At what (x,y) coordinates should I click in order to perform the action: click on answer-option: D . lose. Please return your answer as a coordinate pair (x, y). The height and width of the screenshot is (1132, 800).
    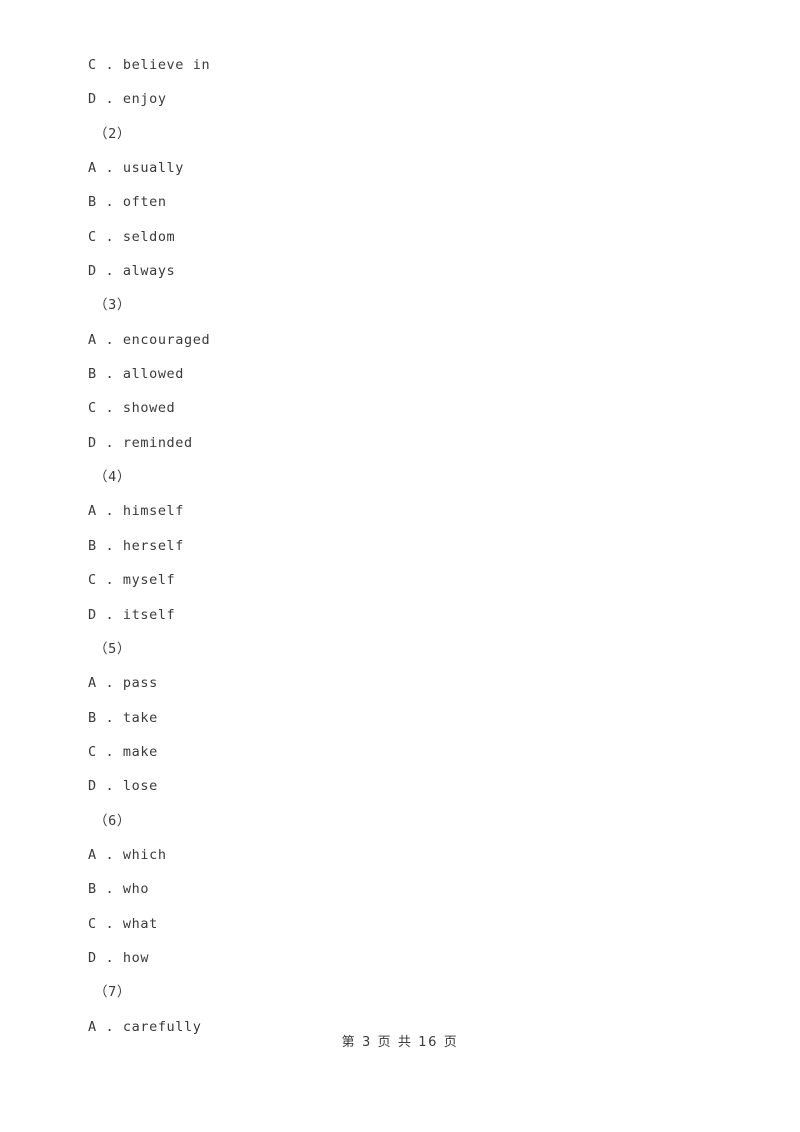
    Looking at the image, I should click on (123, 786).